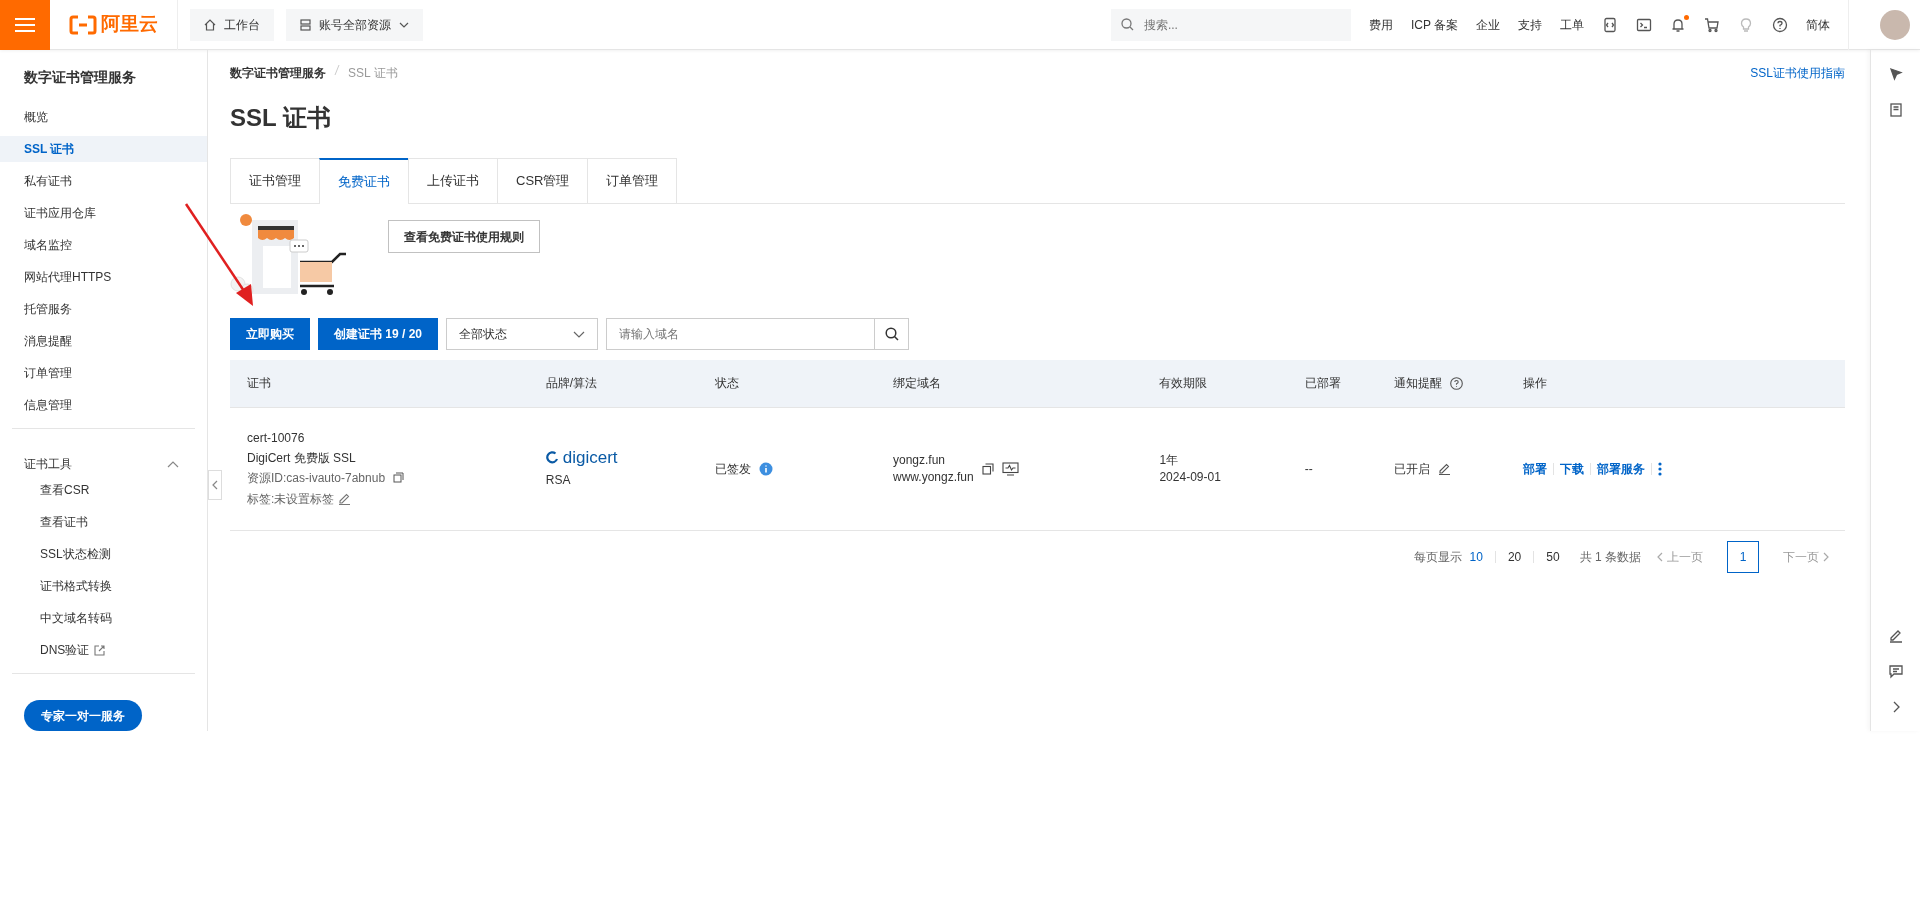 The height and width of the screenshot is (923, 1920). Describe the element at coordinates (1411, 469) in the screenshot. I see `notification-status: 已开启` at that location.